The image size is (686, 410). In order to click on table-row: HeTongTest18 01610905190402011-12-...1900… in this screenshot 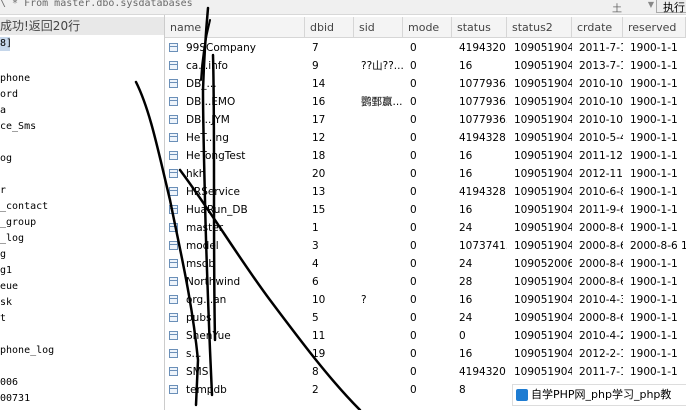, I will do `click(425, 156)`.